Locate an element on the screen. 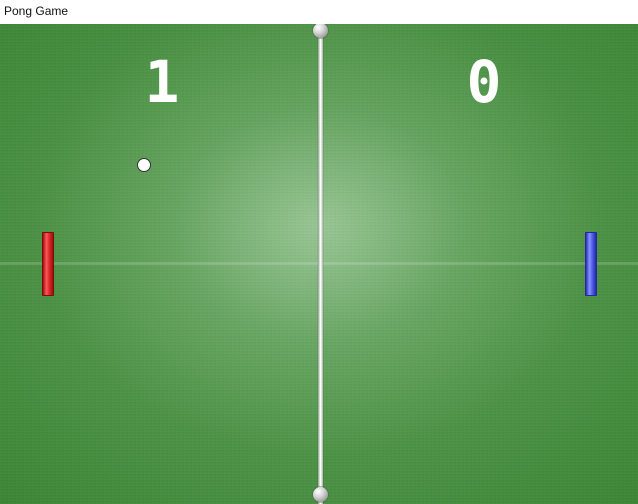  ball is located at coordinates (144, 165).